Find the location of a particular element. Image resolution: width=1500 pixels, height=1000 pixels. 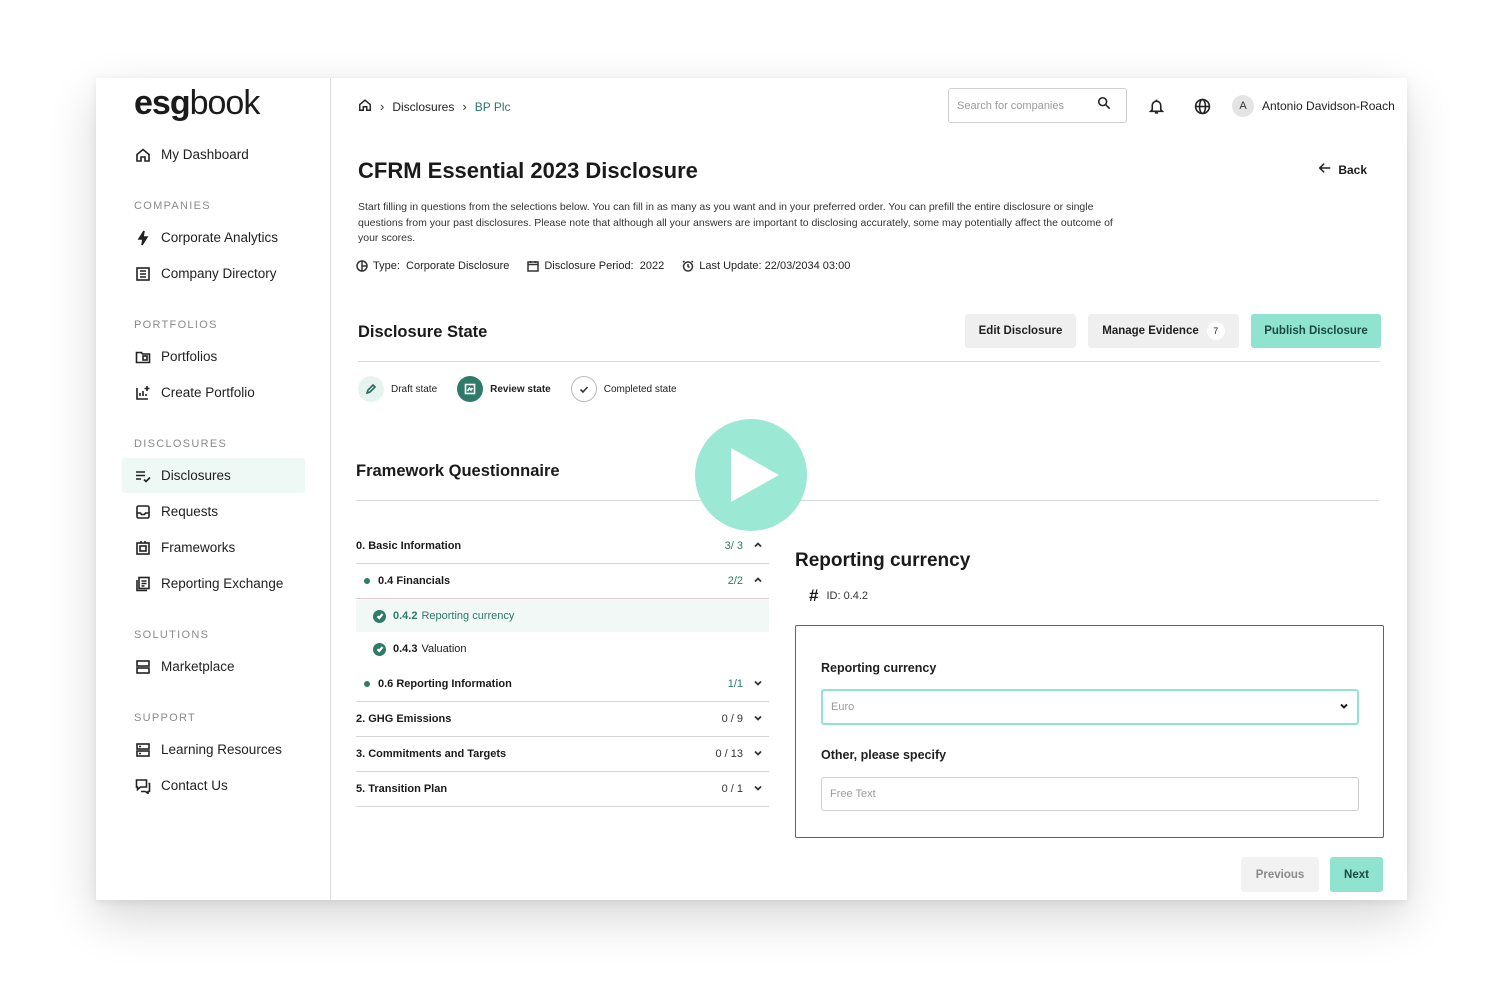

user-name: Antonio Davidson-Roach is located at coordinates (1328, 106).